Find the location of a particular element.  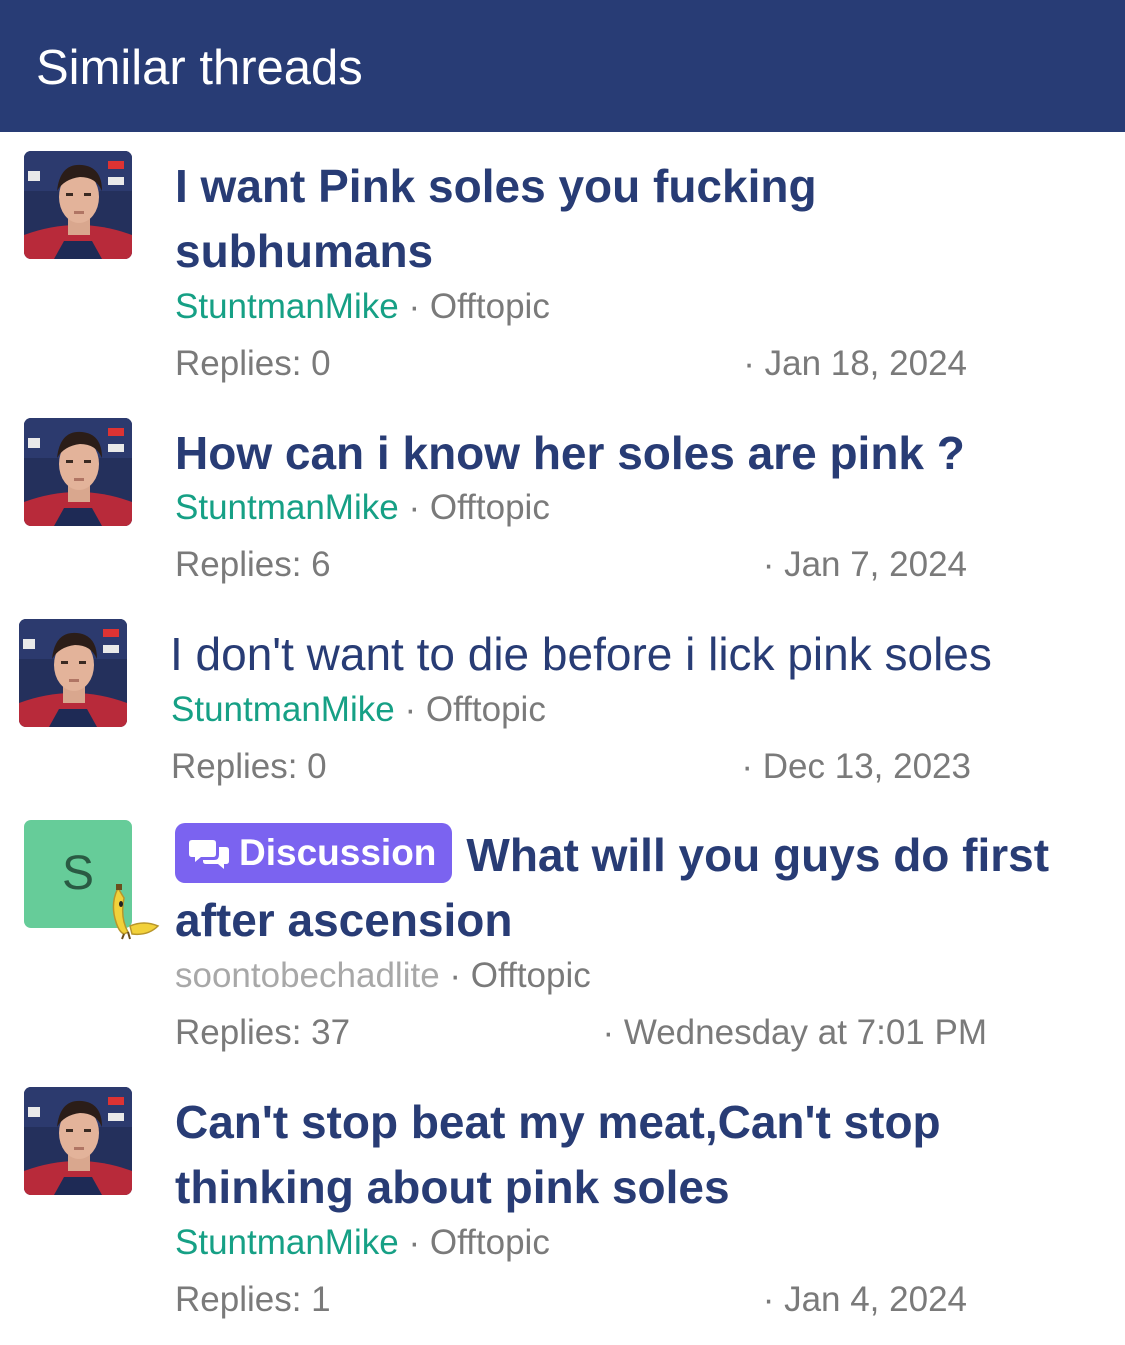

thread-title-line: Discussion What will you guys do first is located at coordinates (612, 855).